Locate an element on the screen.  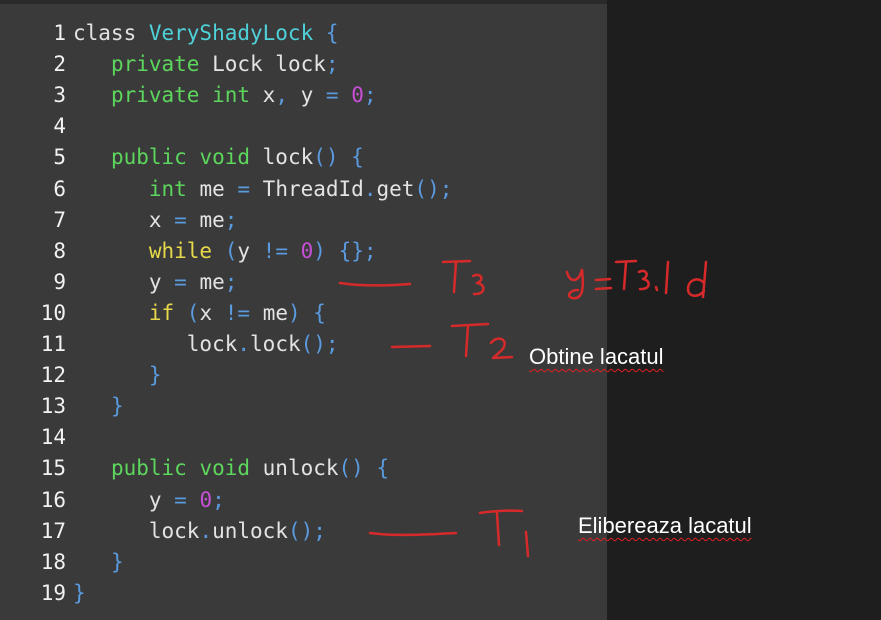
ink-handwriting-y-eq-t3-id is located at coordinates (636, 279).